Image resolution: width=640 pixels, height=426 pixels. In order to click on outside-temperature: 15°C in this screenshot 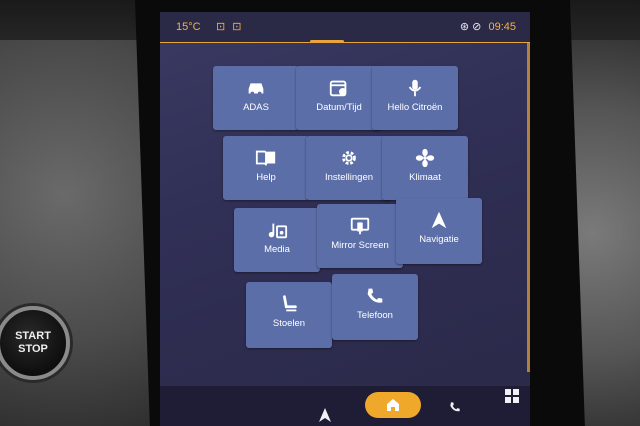, I will do `click(188, 27)`.